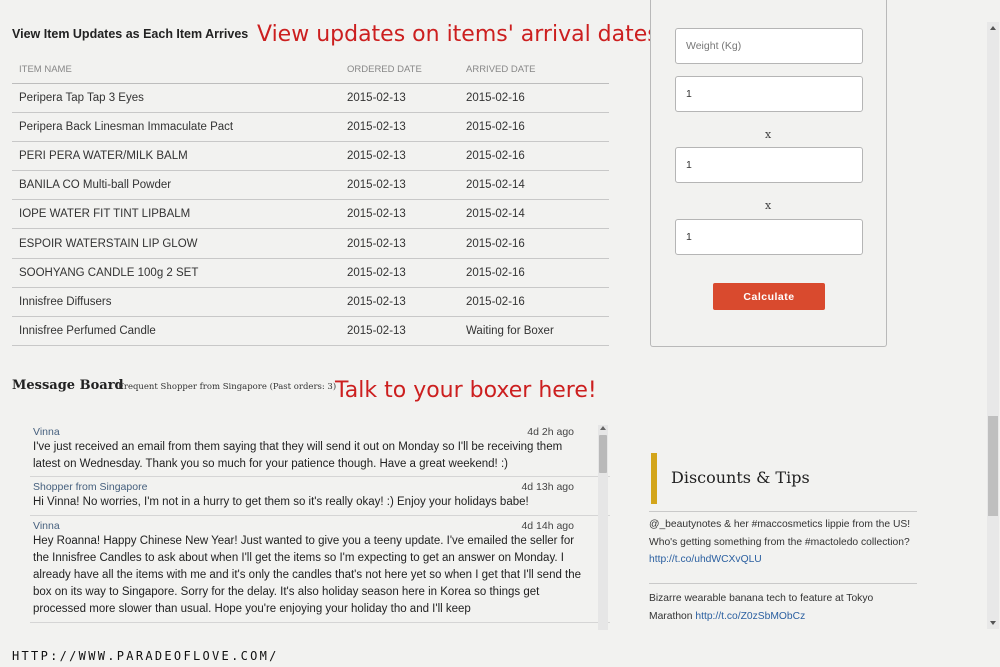  Describe the element at coordinates (654, 478) in the screenshot. I see `discounts-accent-bar` at that location.